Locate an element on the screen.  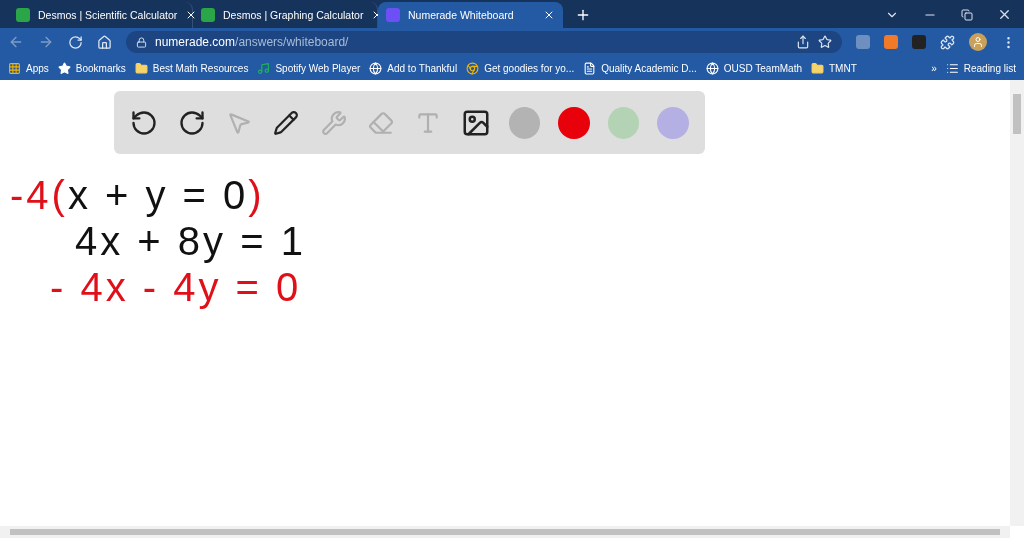
bookmark: Add to Thankful is located at coordinates (413, 68).